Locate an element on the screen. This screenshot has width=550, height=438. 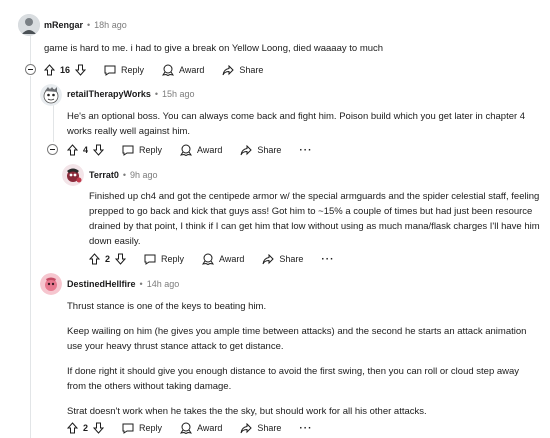
comment-actions: 4 Reply Award Share ··· is located at coordinates (189, 150).